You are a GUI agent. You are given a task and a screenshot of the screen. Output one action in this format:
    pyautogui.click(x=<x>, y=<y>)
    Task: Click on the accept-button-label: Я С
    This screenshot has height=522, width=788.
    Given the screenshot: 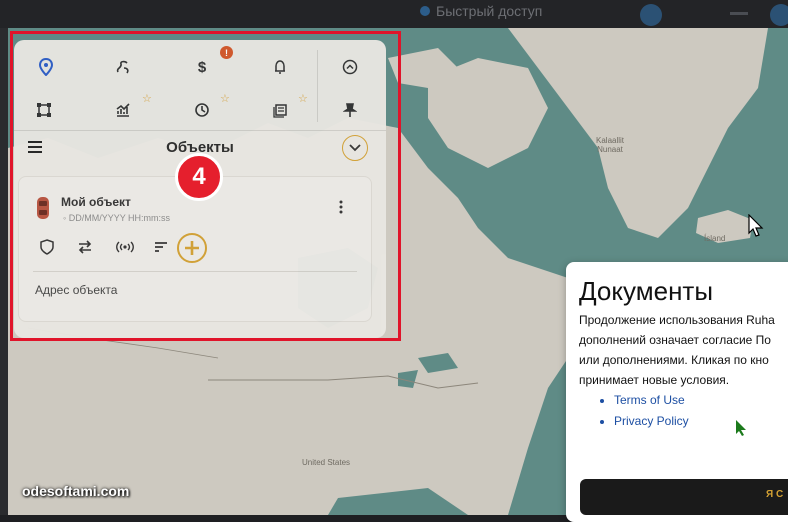 What is the action you would take?
    pyautogui.click(x=775, y=494)
    